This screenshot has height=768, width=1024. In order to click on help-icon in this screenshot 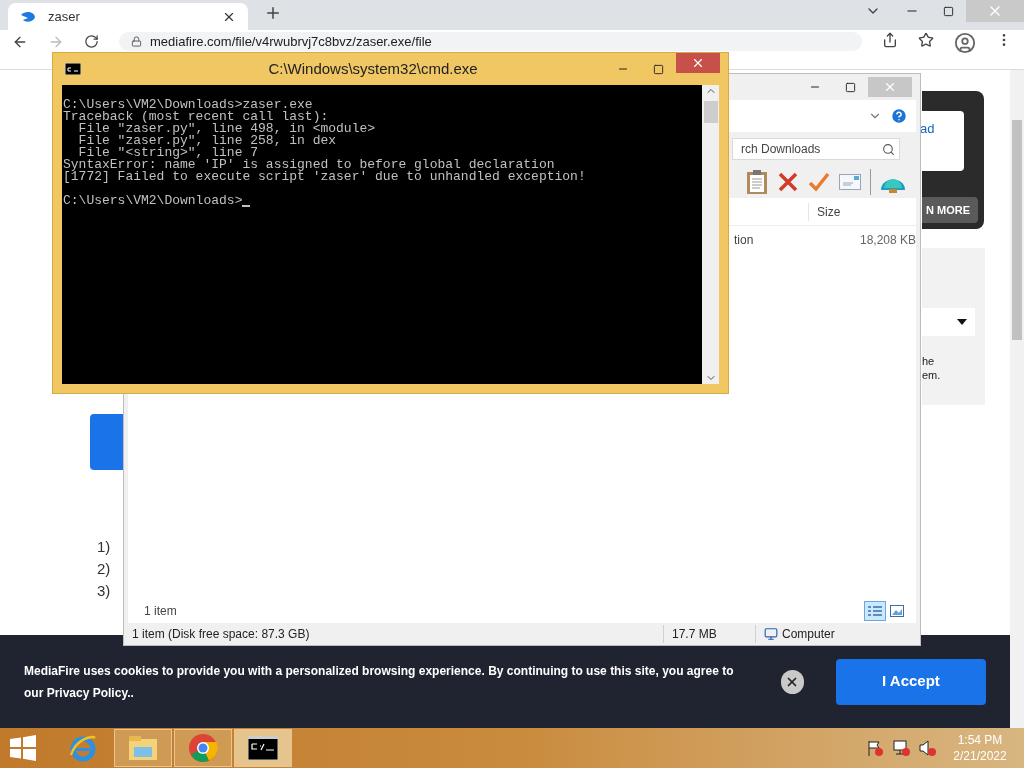, I will do `click(899, 116)`.